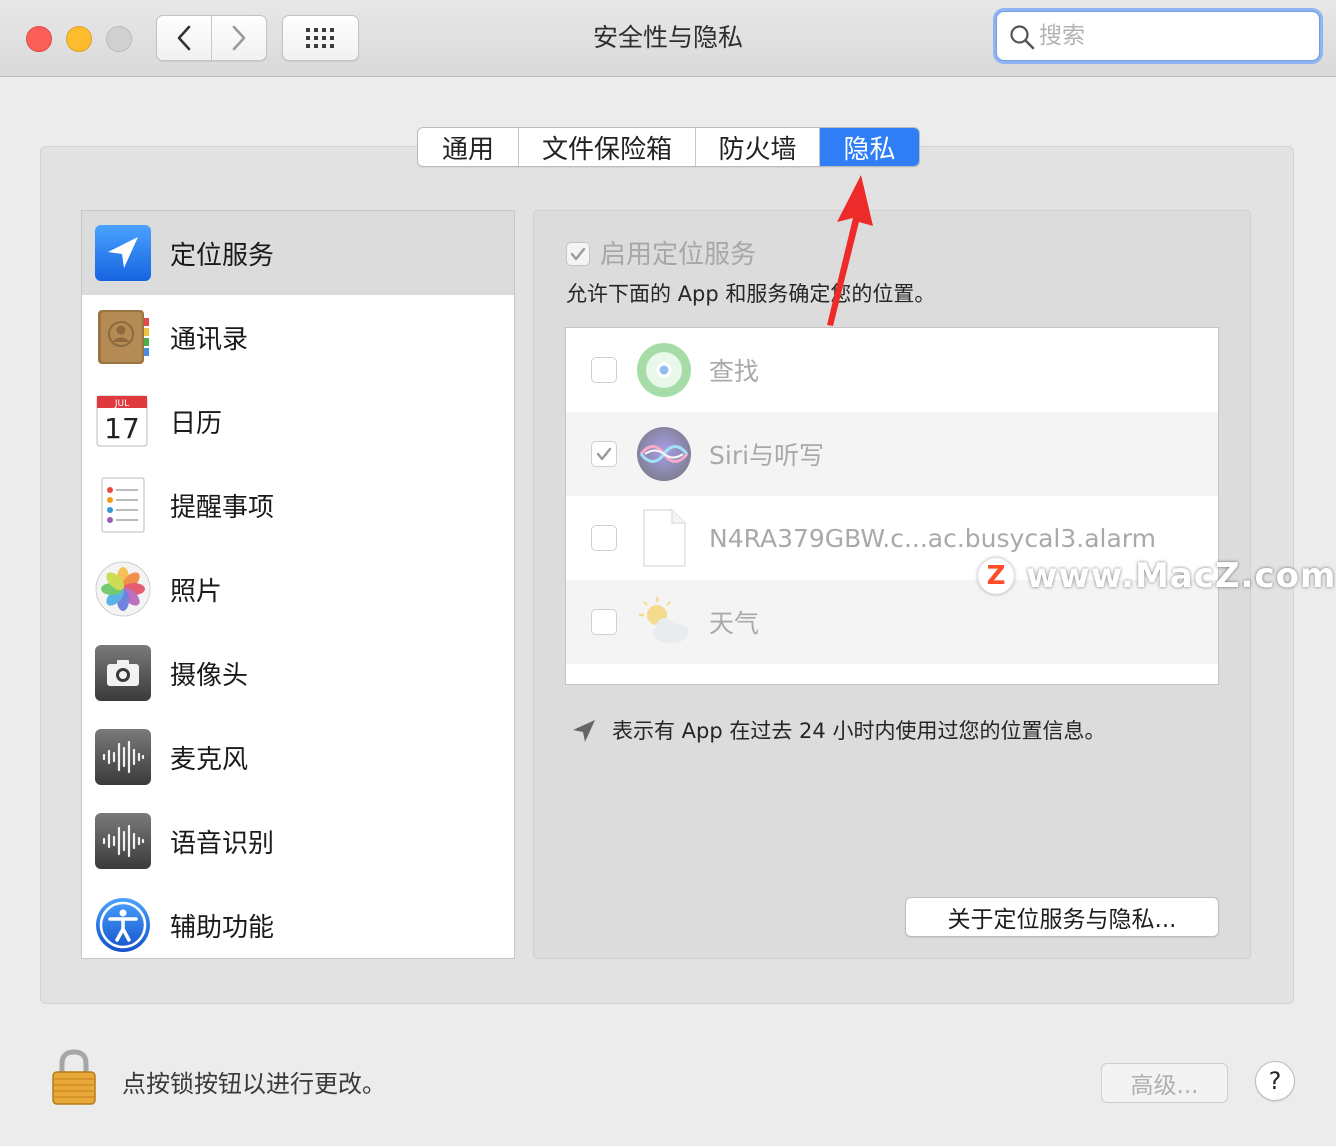  I want to click on minimize-window-button, so click(79, 39).